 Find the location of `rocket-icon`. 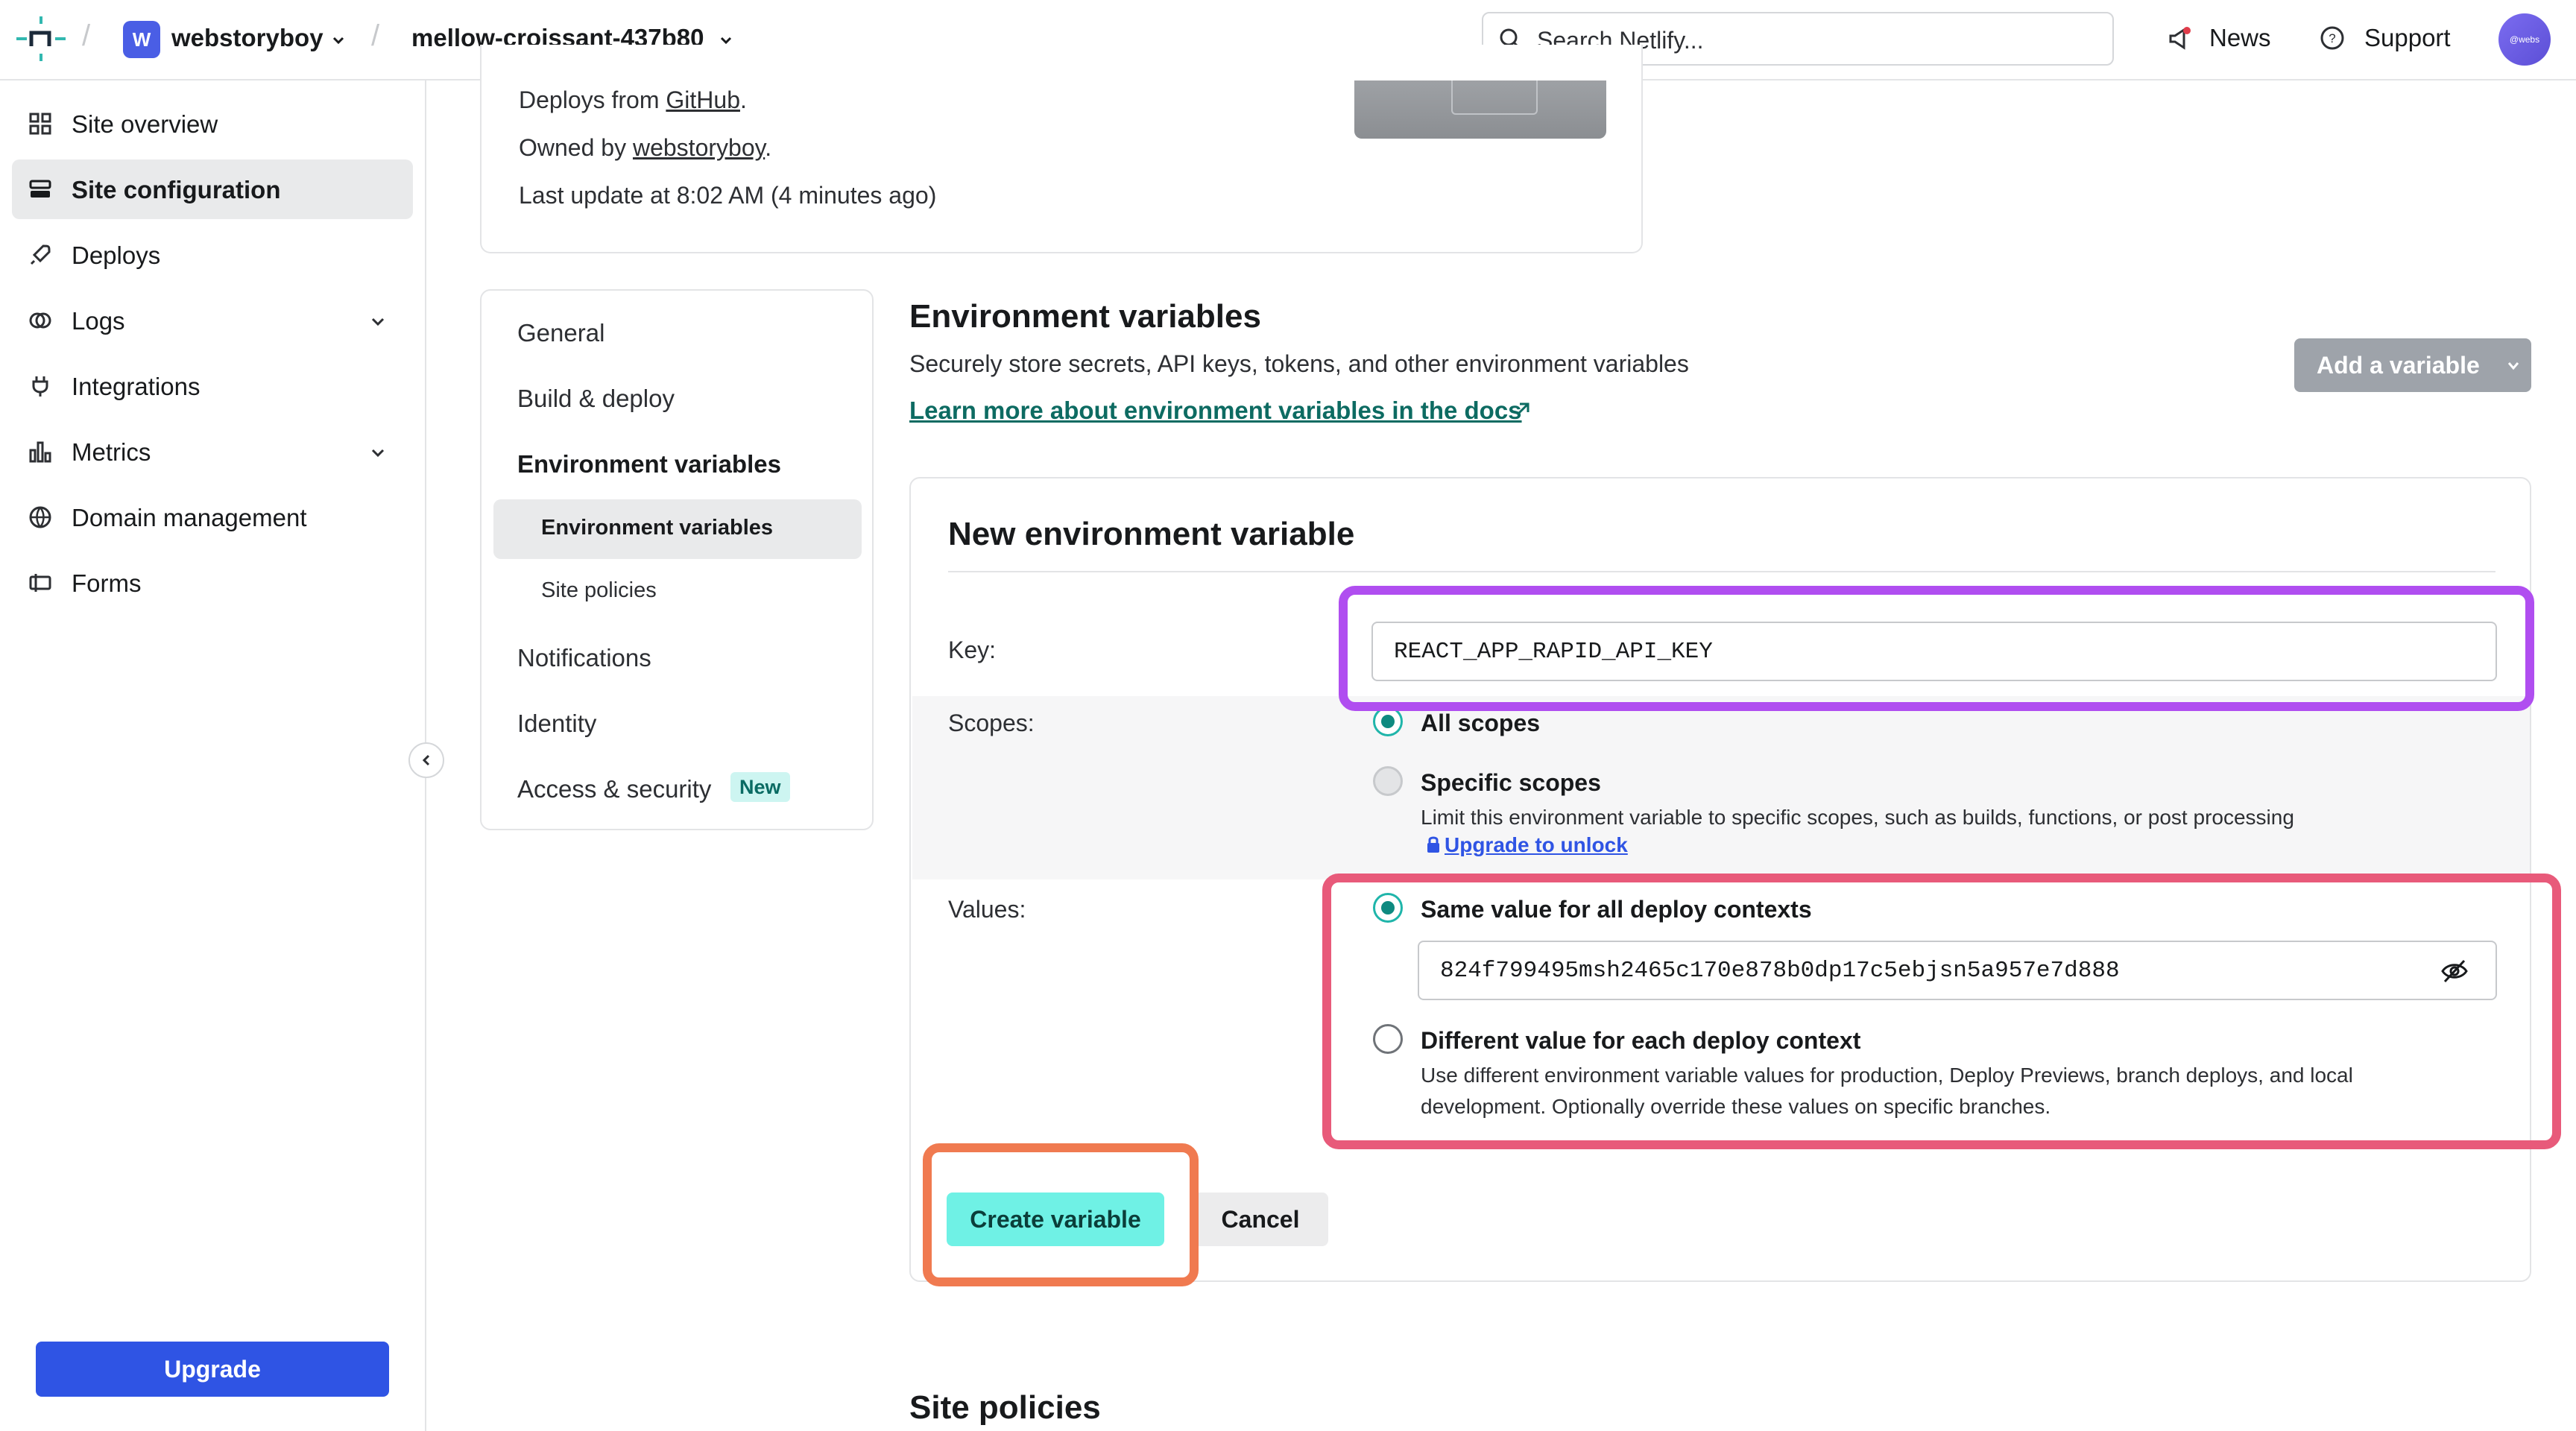

rocket-icon is located at coordinates (40, 255).